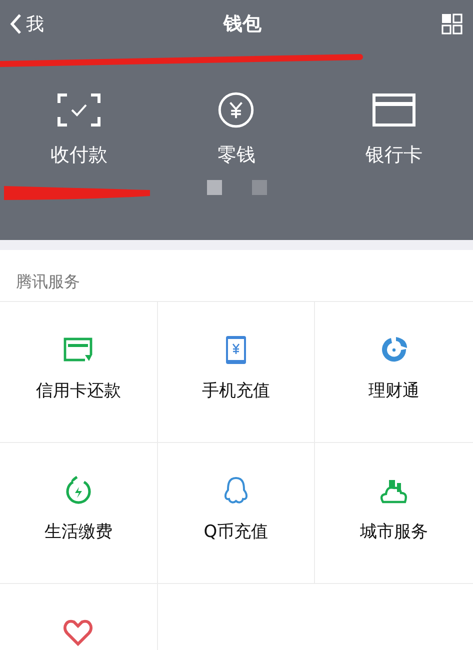 Image resolution: width=473 pixels, height=650 pixels. What do you see at coordinates (452, 24) in the screenshot?
I see `grid-icon` at bounding box center [452, 24].